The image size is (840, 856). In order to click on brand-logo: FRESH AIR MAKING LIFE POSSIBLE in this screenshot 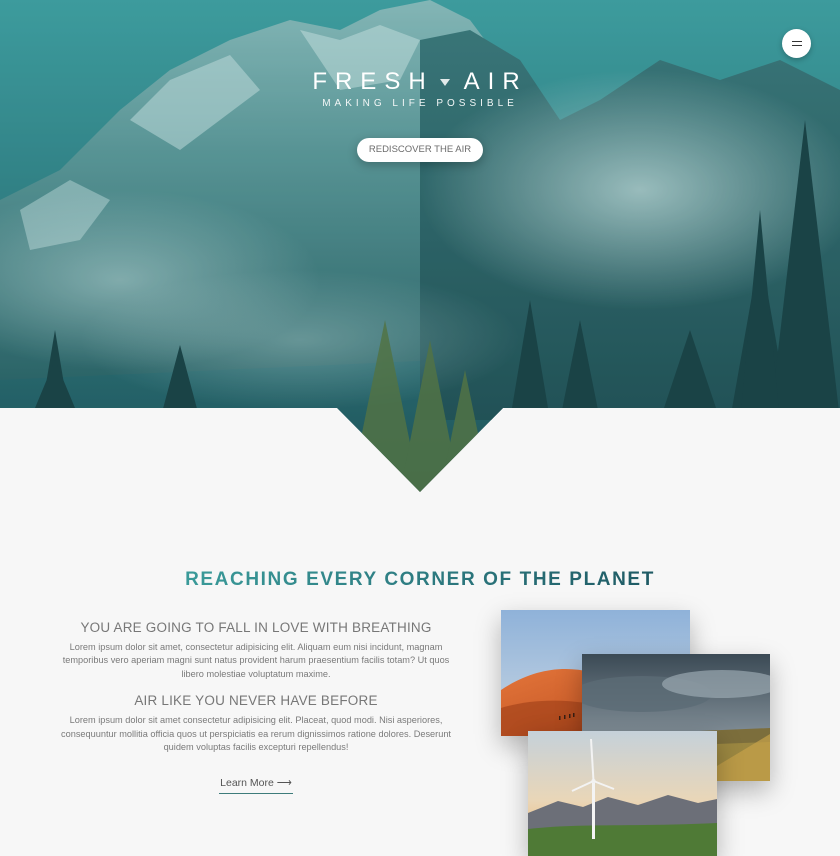, I will do `click(420, 89)`.